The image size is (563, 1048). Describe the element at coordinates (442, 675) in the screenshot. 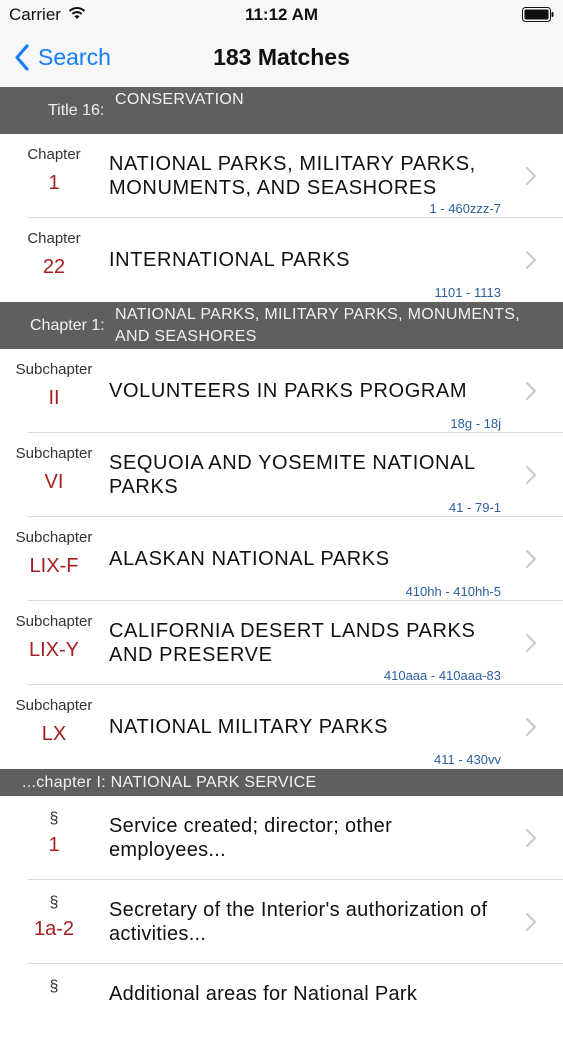

I see `item-range: 410aaa - 410aaa-83` at that location.